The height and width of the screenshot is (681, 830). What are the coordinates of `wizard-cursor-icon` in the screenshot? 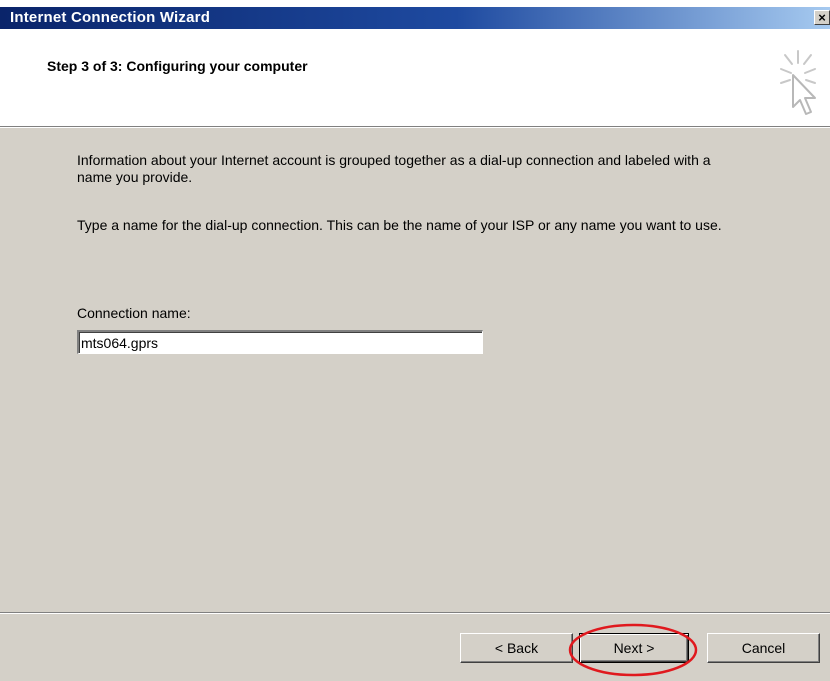 It's located at (798, 82).